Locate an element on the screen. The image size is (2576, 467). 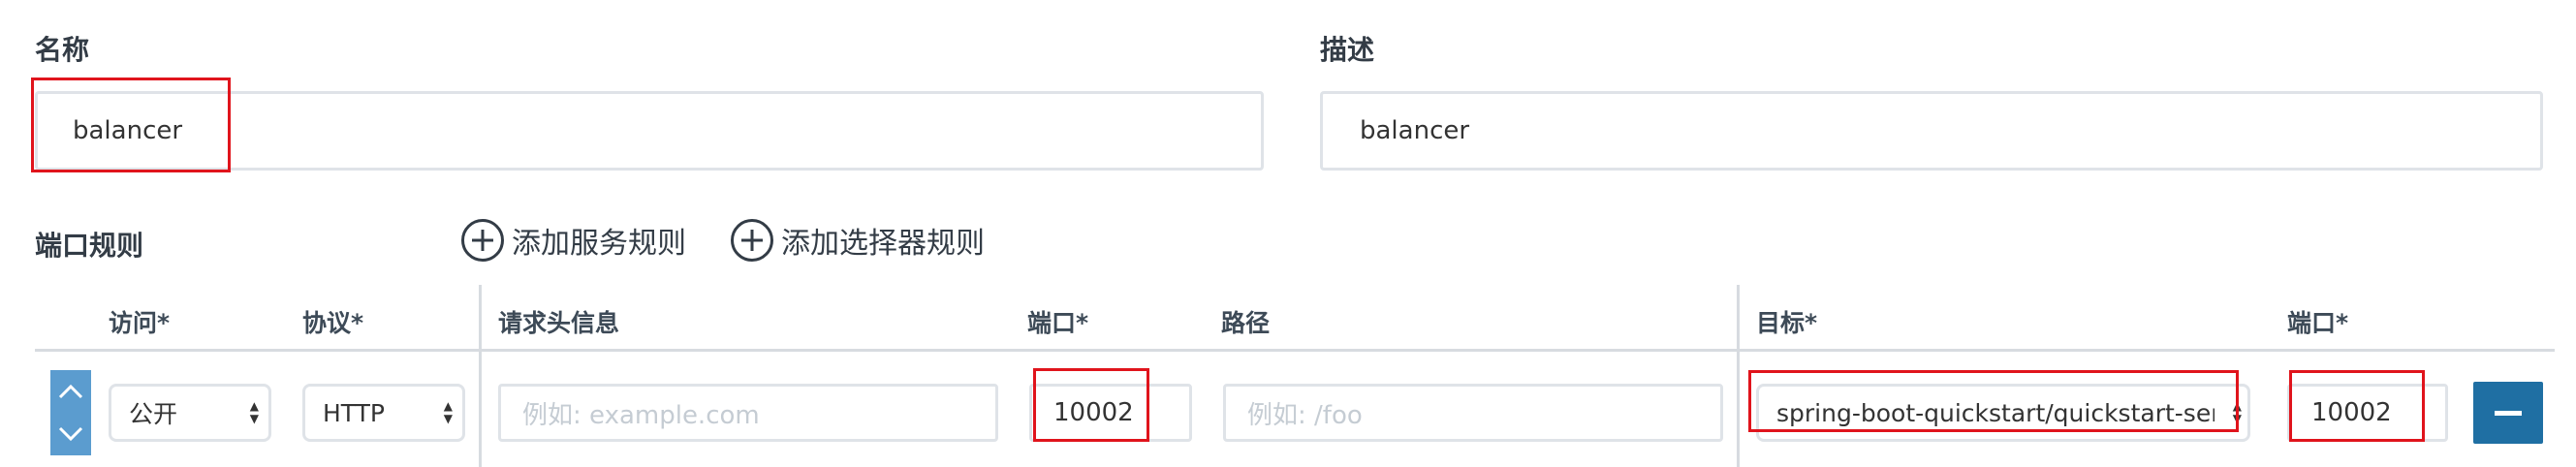
port-highlight-box is located at coordinates (1091, 405).